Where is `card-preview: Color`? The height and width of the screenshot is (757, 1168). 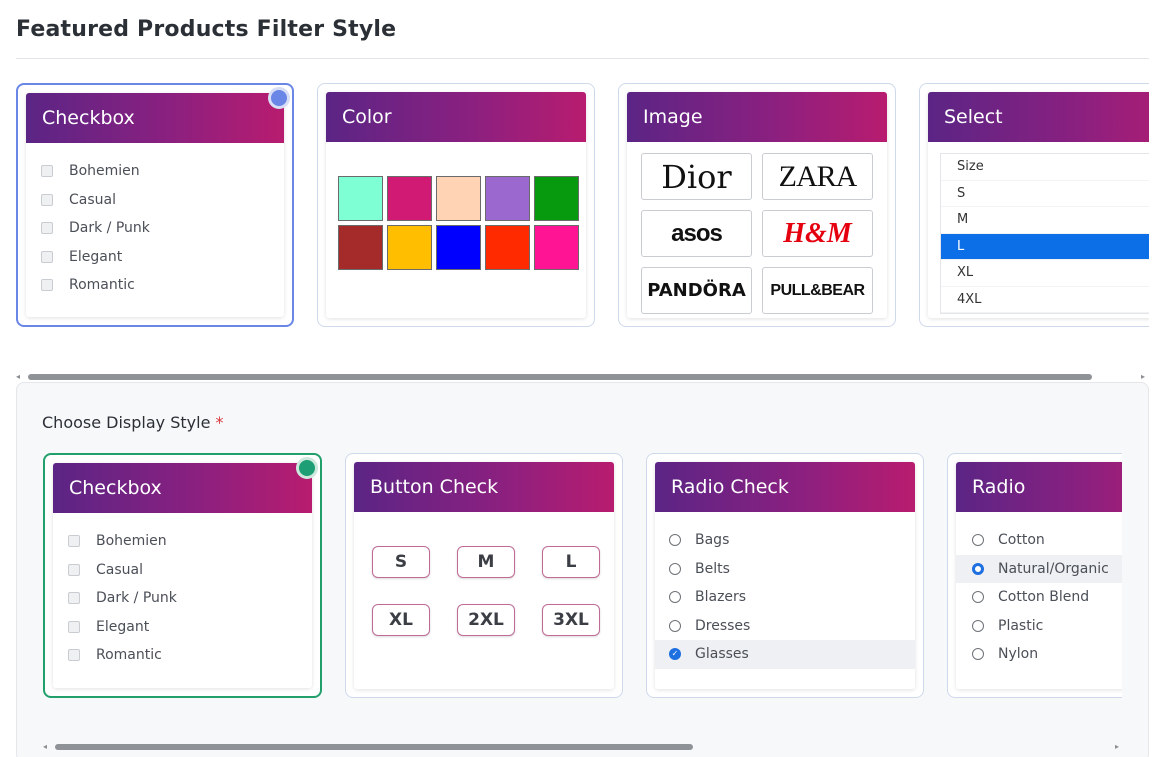
card-preview: Color is located at coordinates (456, 205).